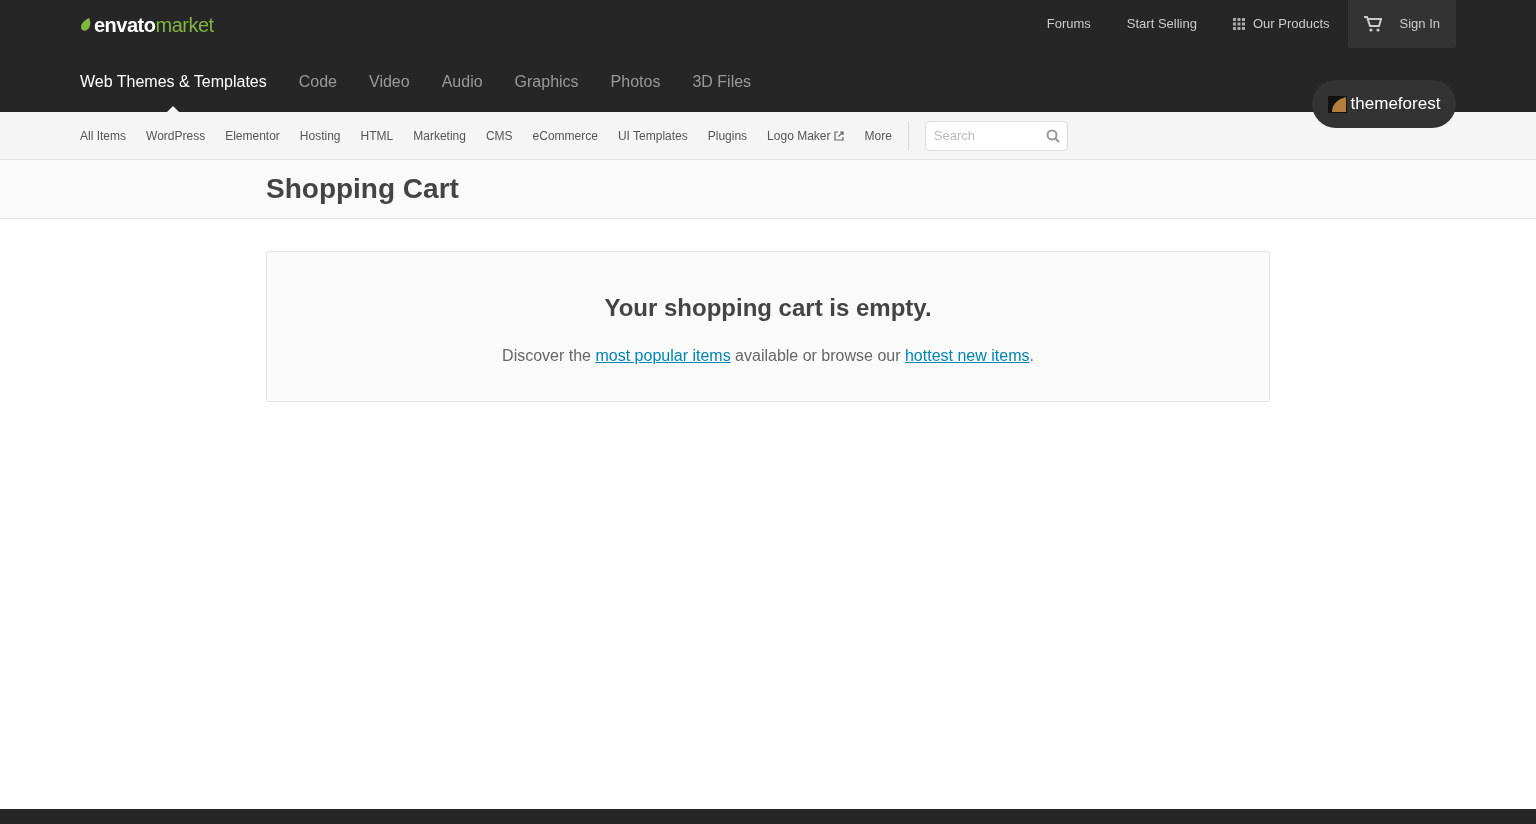  Describe the element at coordinates (317, 91) in the screenshot. I see `category-tab: Code` at that location.